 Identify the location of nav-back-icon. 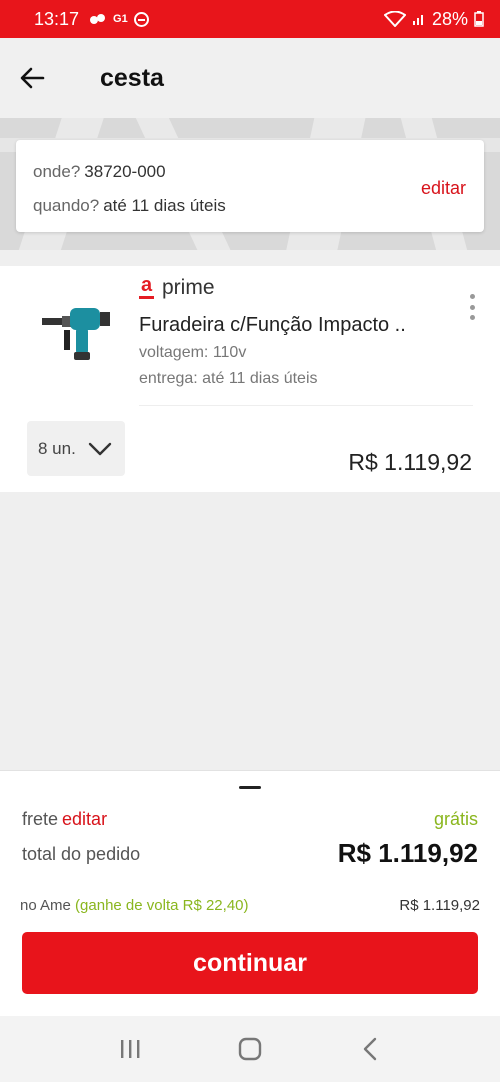
(370, 1049).